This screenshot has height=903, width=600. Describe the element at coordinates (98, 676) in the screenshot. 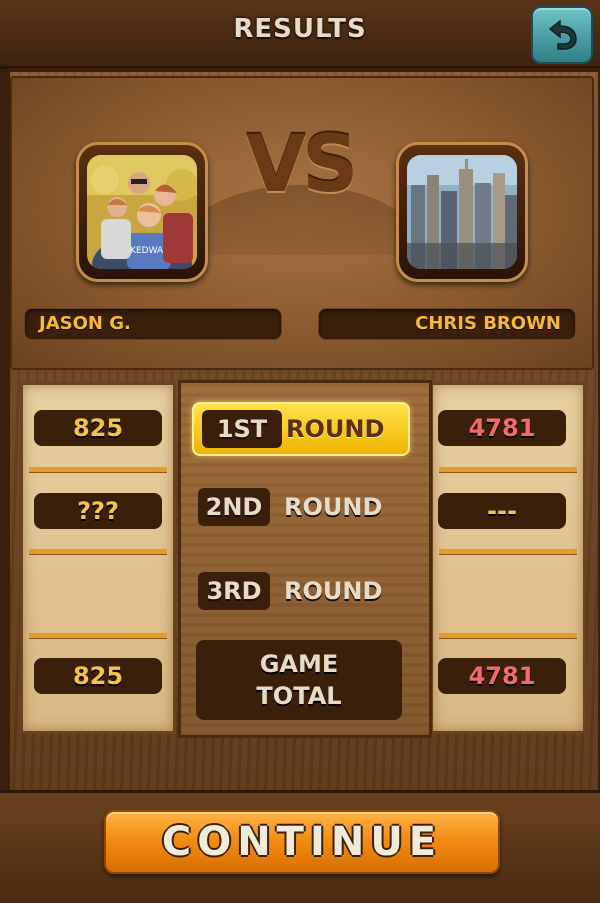

I see `player1-total-score: 825` at that location.